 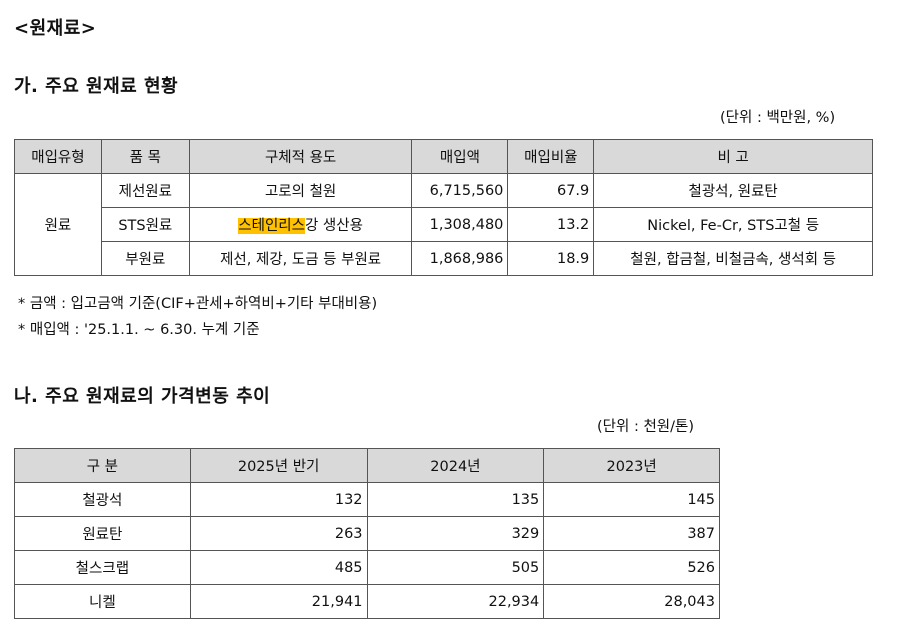 I want to click on price-cell: 485, so click(x=278, y=567).